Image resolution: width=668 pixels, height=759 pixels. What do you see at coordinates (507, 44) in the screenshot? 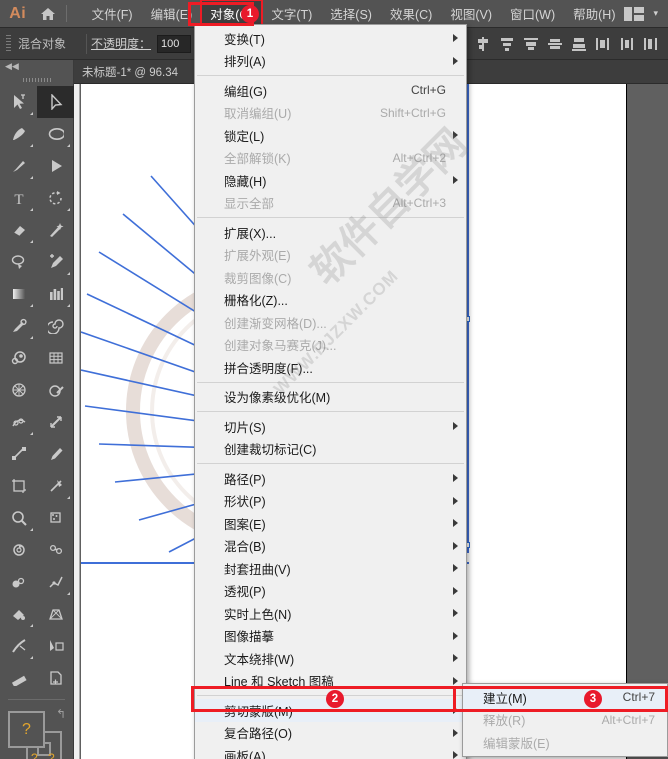
I see `align-horizontal-right-icon` at bounding box center [507, 44].